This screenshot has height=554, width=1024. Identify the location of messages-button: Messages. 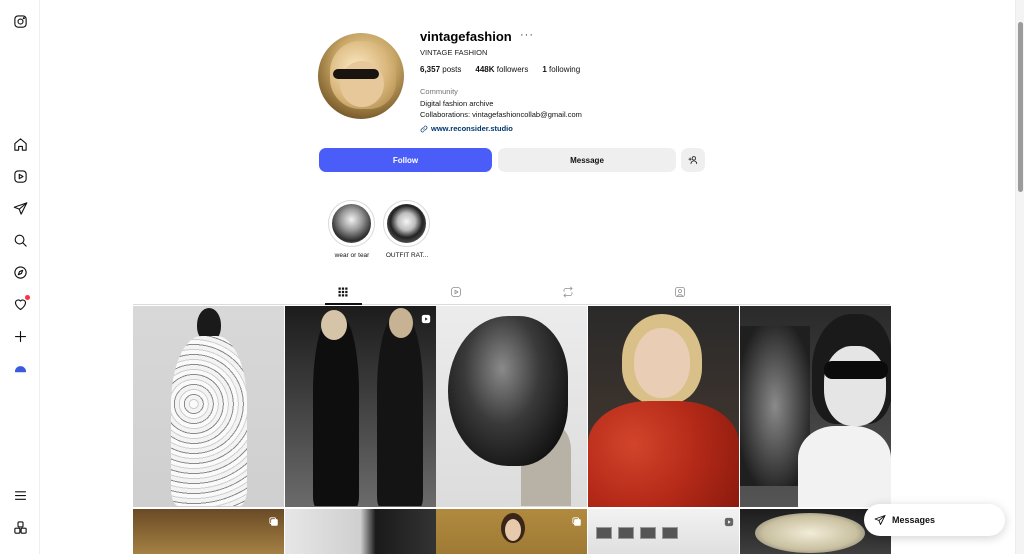
(934, 520).